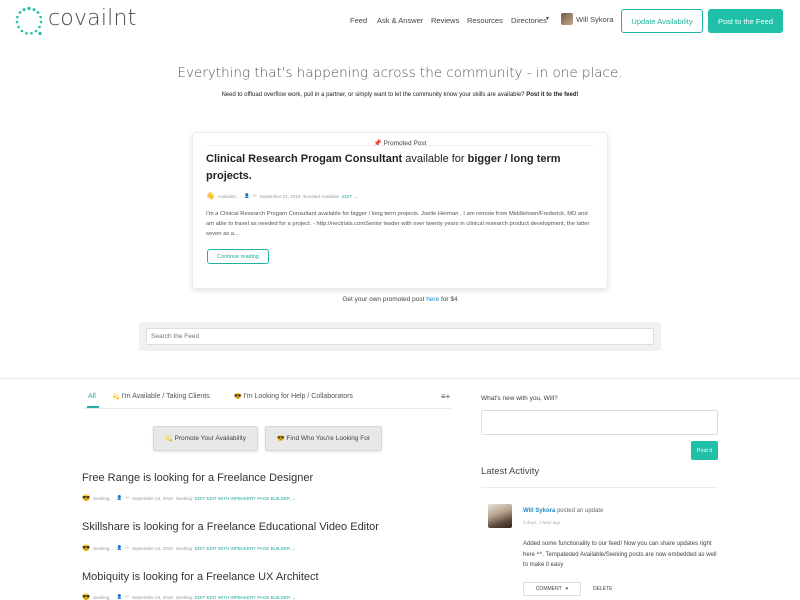  What do you see at coordinates (210, 196) in the screenshot?
I see `wave-hand-icon: 👋` at bounding box center [210, 196].